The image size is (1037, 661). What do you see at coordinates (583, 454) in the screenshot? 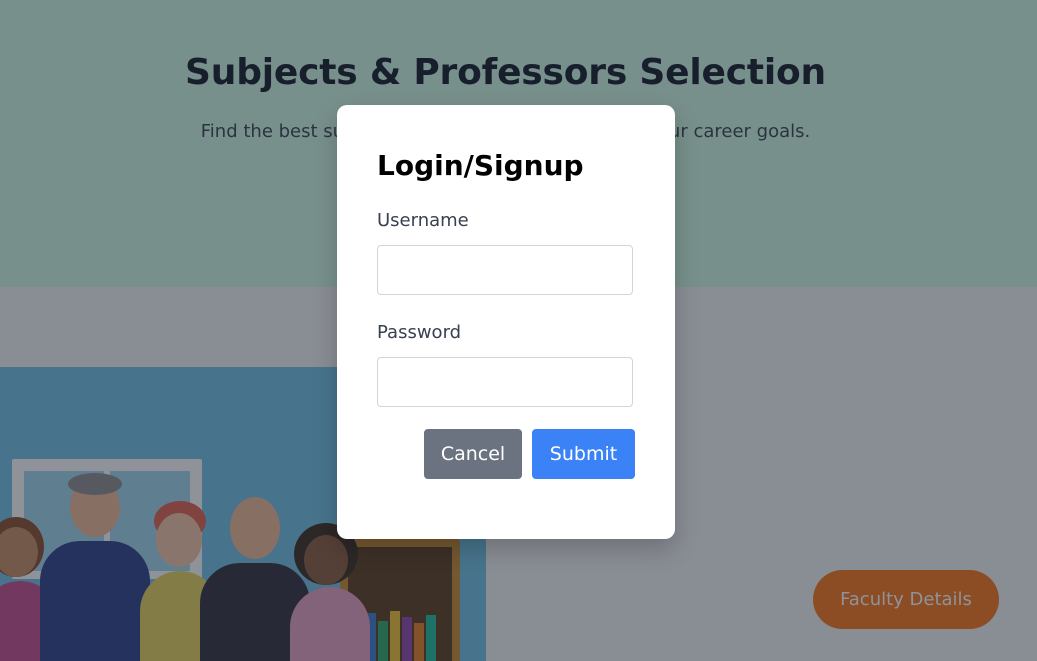
I see `submit-button: Submit` at bounding box center [583, 454].